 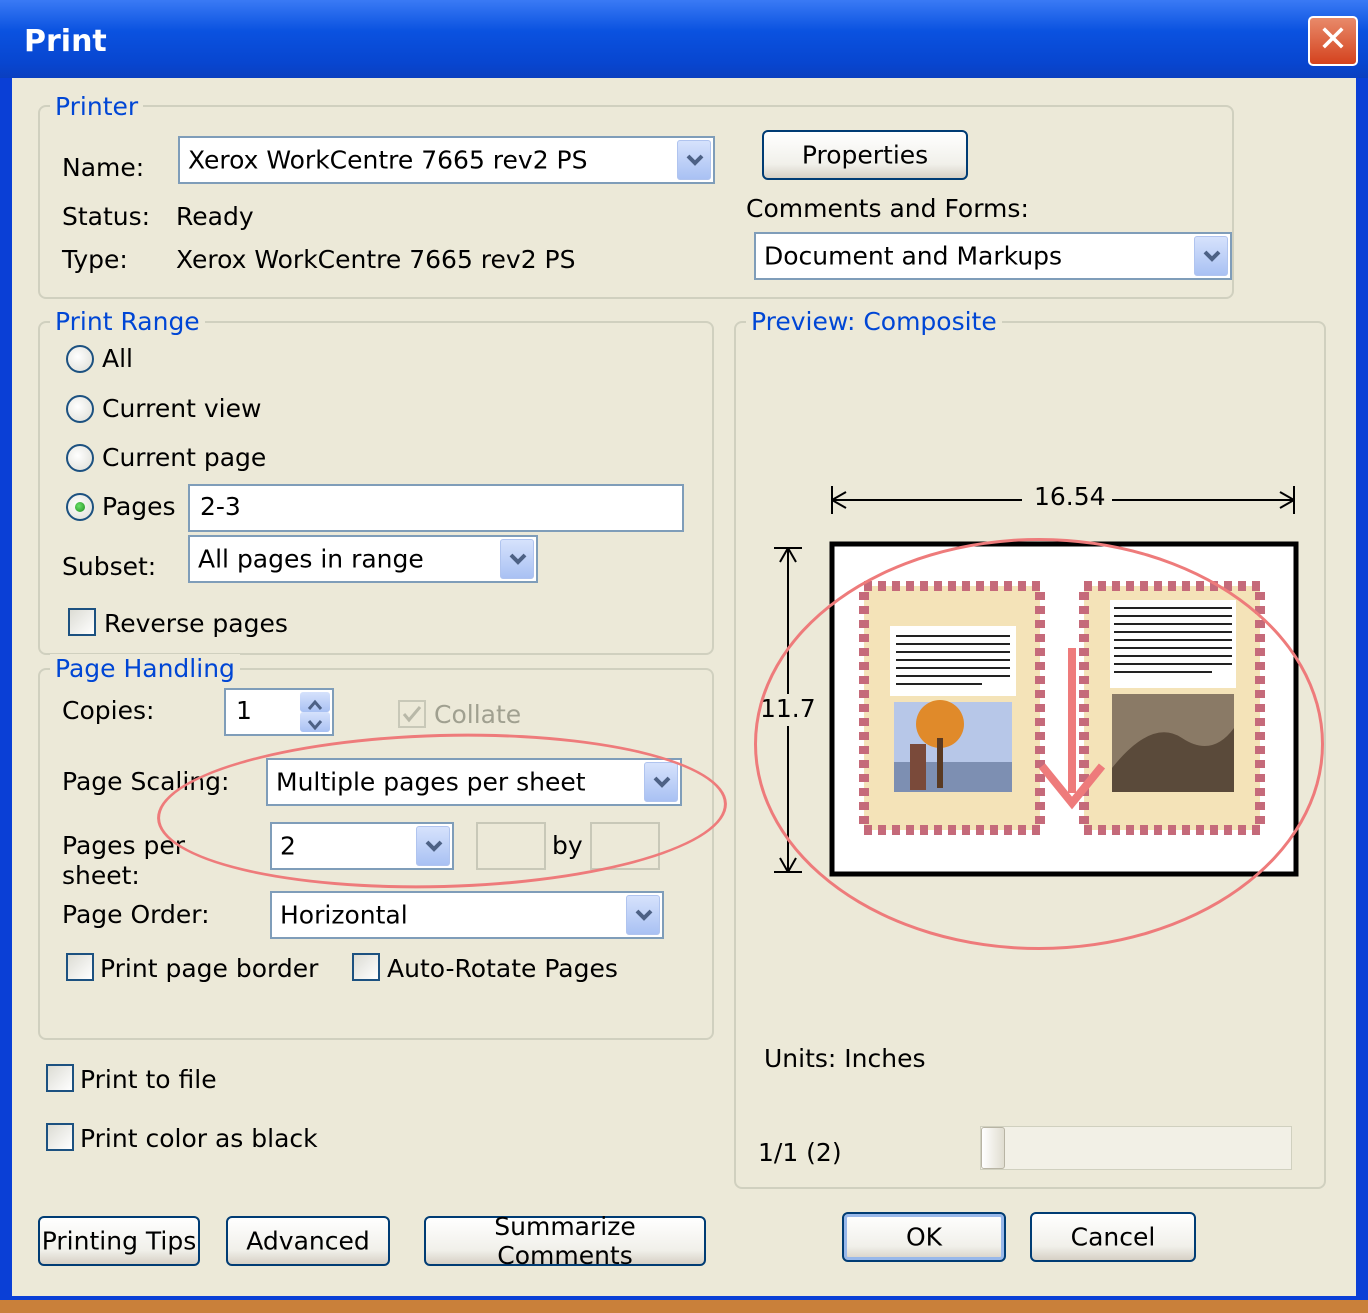 I want to click on preview-group-label: Preview: Composite, so click(x=874, y=321).